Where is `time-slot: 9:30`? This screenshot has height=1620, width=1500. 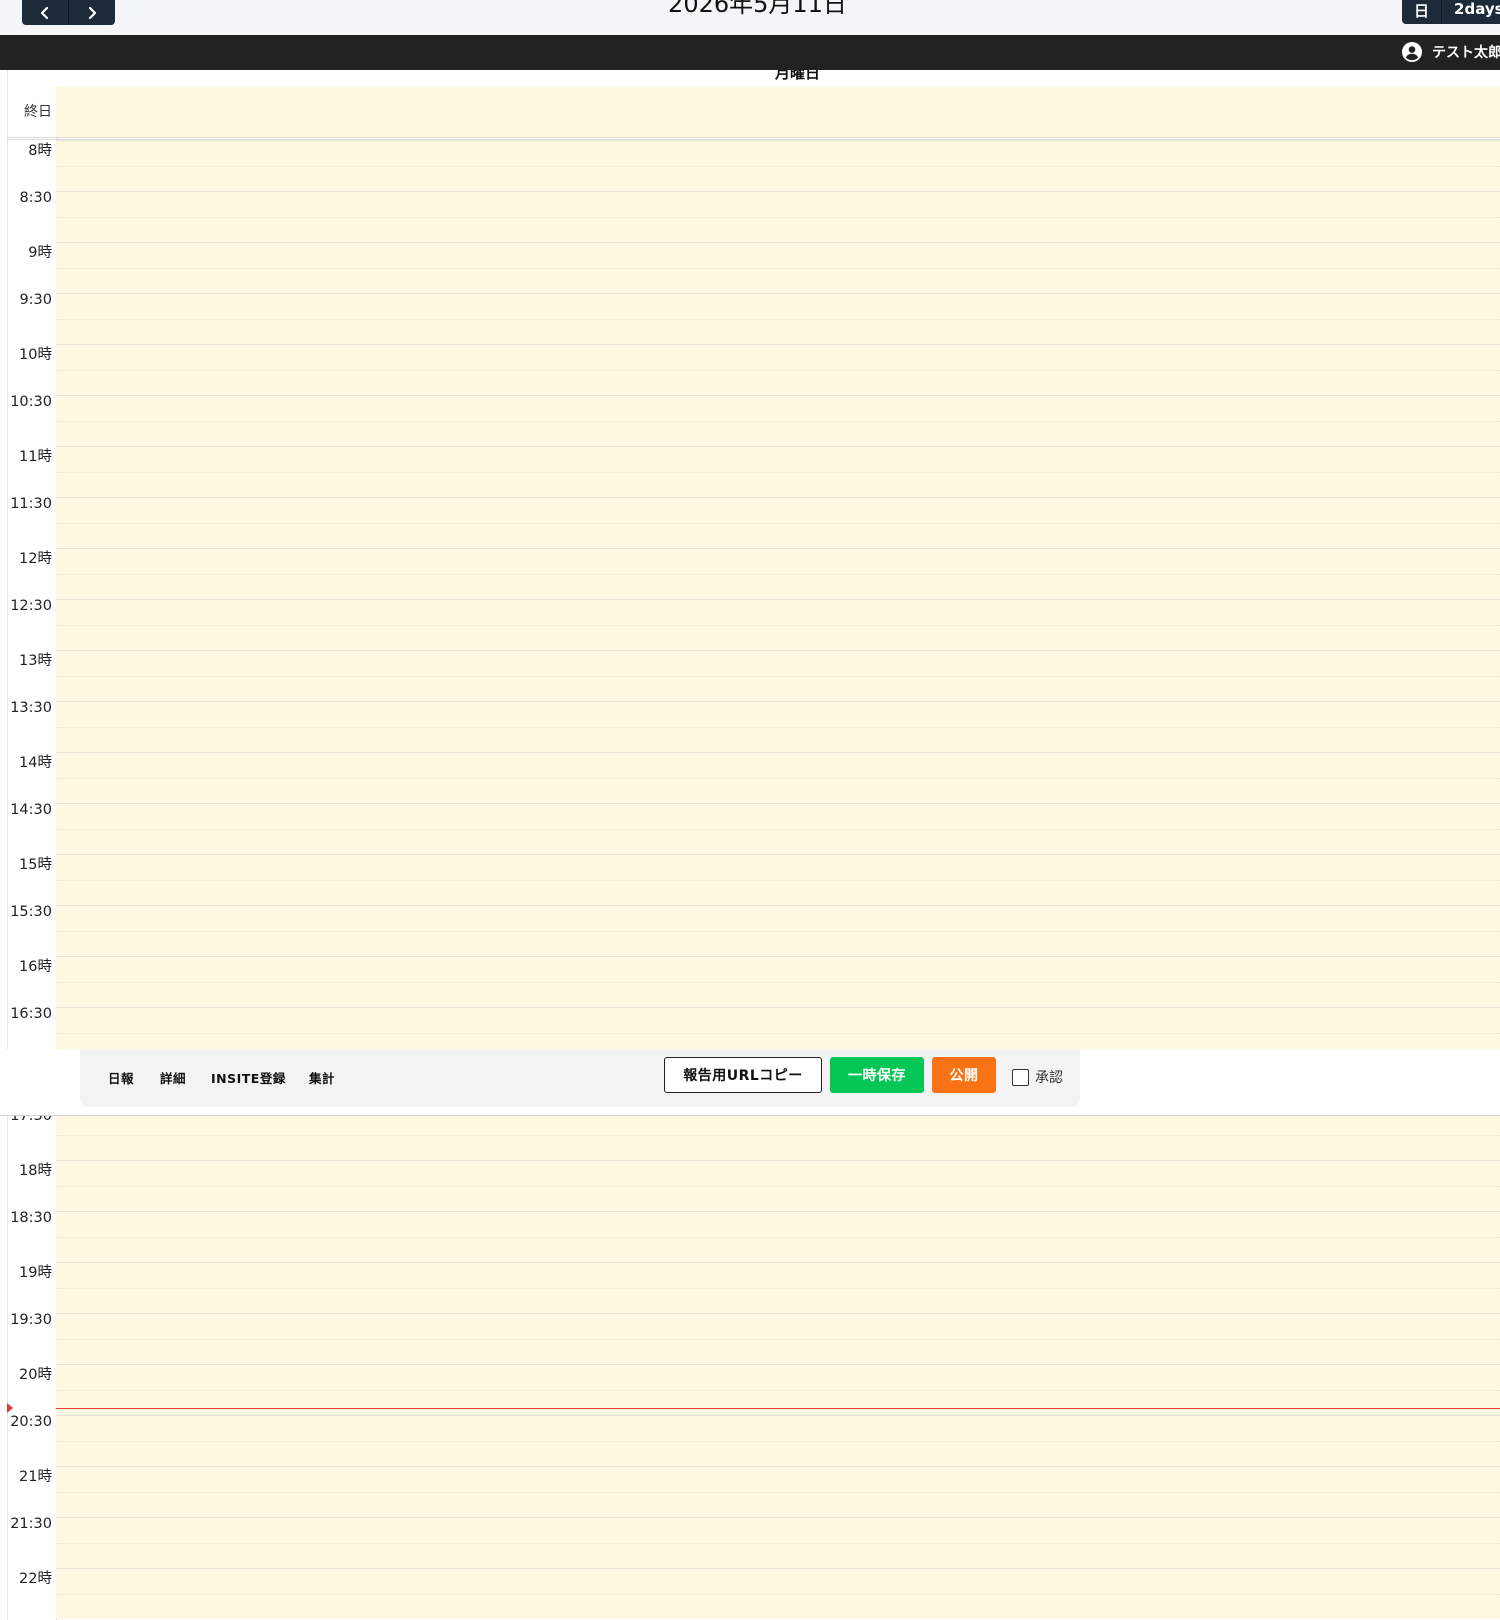 time-slot: 9:30 is located at coordinates (753, 318).